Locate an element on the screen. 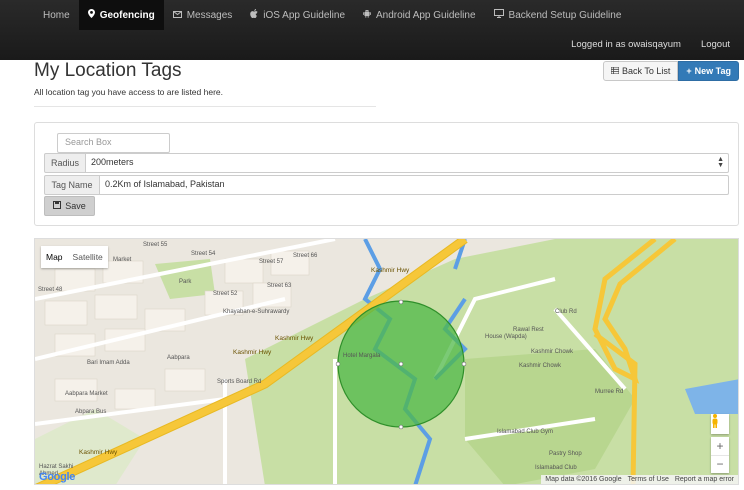 This screenshot has height=490, width=744. radius-select: 200meters ▲ ▼ is located at coordinates (407, 163).